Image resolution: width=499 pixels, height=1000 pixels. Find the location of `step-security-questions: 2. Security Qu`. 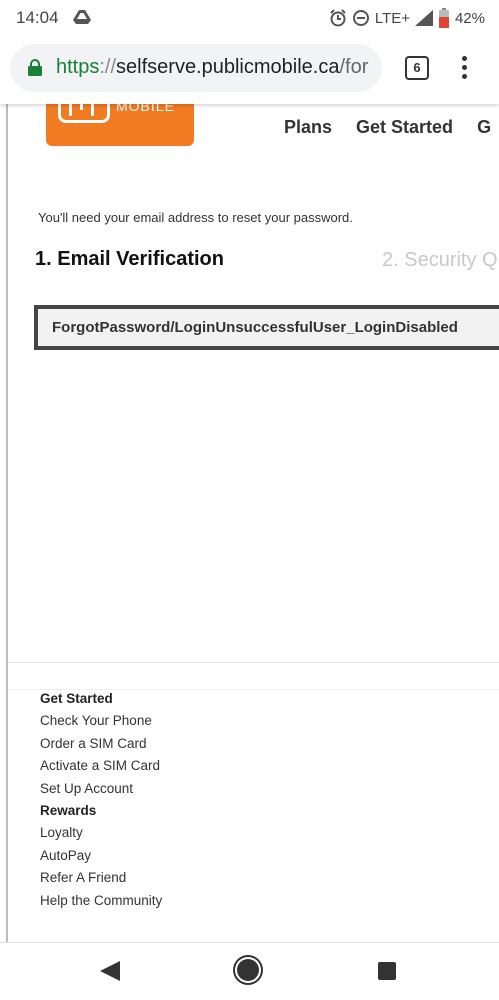

step-security-questions: 2. Security Qu is located at coordinates (440, 260).